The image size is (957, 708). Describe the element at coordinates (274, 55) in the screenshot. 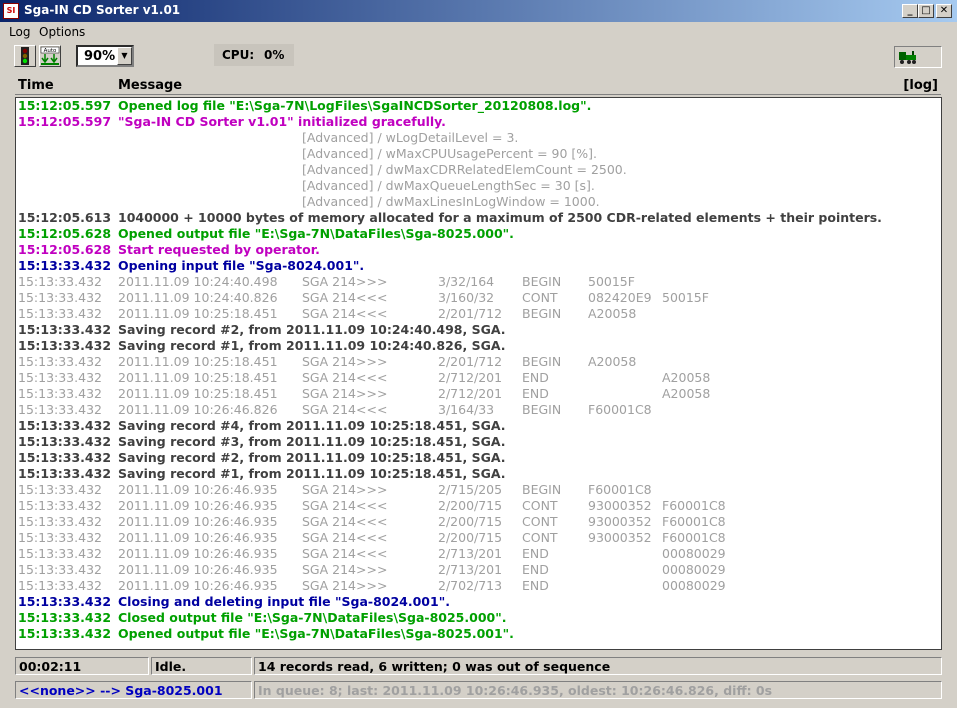

I see `cpu-value: 0%` at that location.